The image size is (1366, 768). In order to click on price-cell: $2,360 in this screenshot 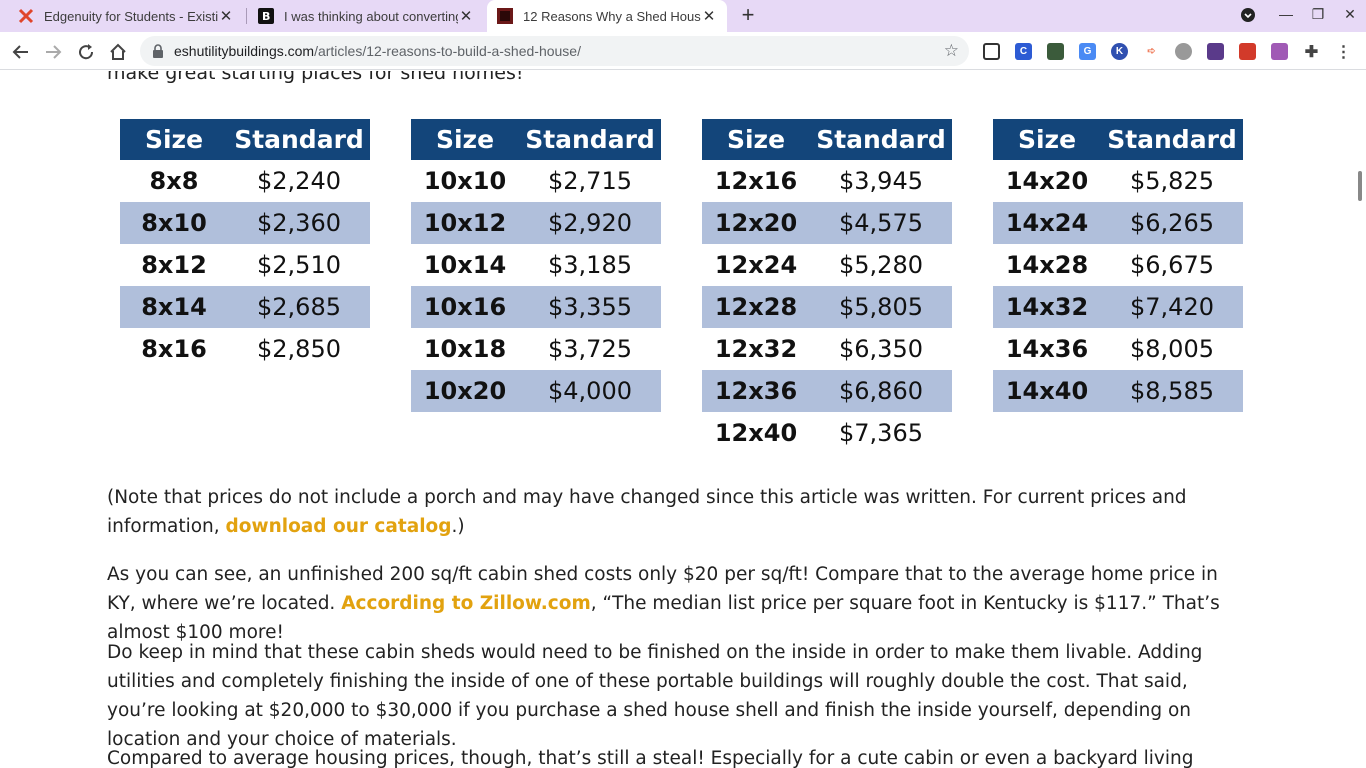, I will do `click(299, 223)`.